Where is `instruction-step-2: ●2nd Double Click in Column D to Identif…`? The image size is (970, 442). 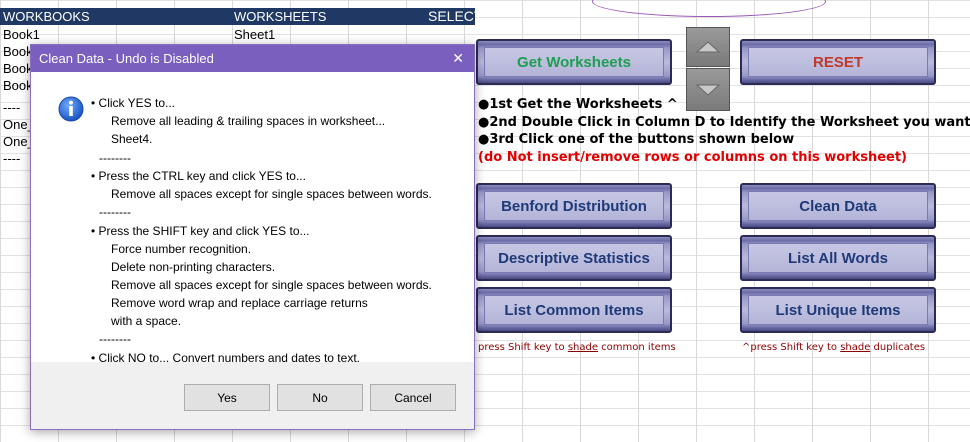
instruction-step-2: ●2nd Double Click in Column D to Identif… is located at coordinates (724, 122).